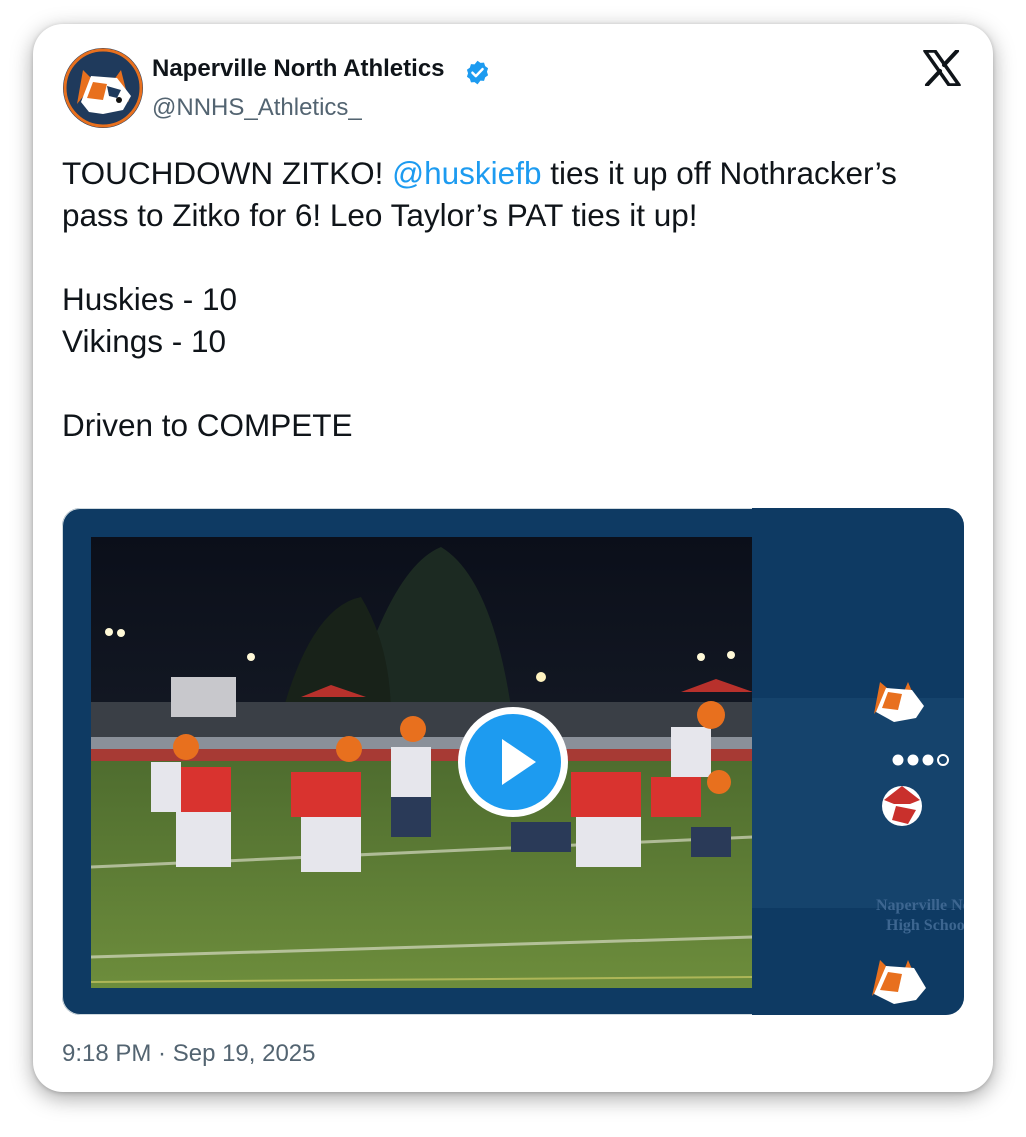 The height and width of the screenshot is (1137, 1026). What do you see at coordinates (298, 69) in the screenshot?
I see `author-name: Naperville North Athletics` at bounding box center [298, 69].